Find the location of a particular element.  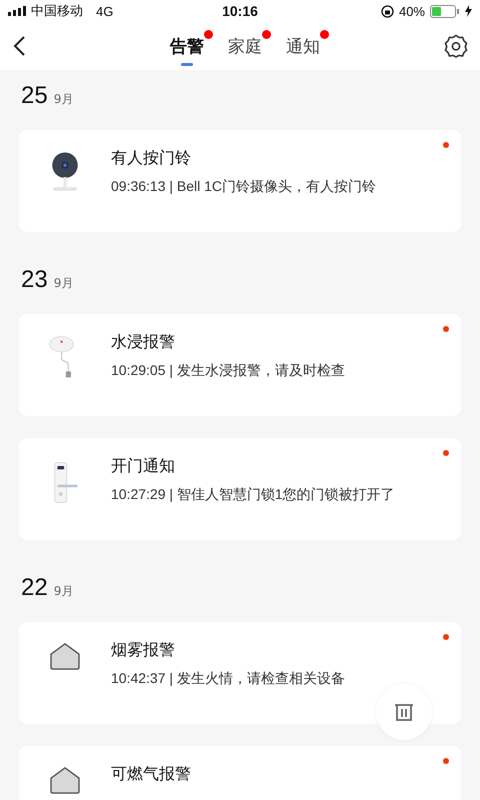

nav-tab: 告警 is located at coordinates (187, 46).